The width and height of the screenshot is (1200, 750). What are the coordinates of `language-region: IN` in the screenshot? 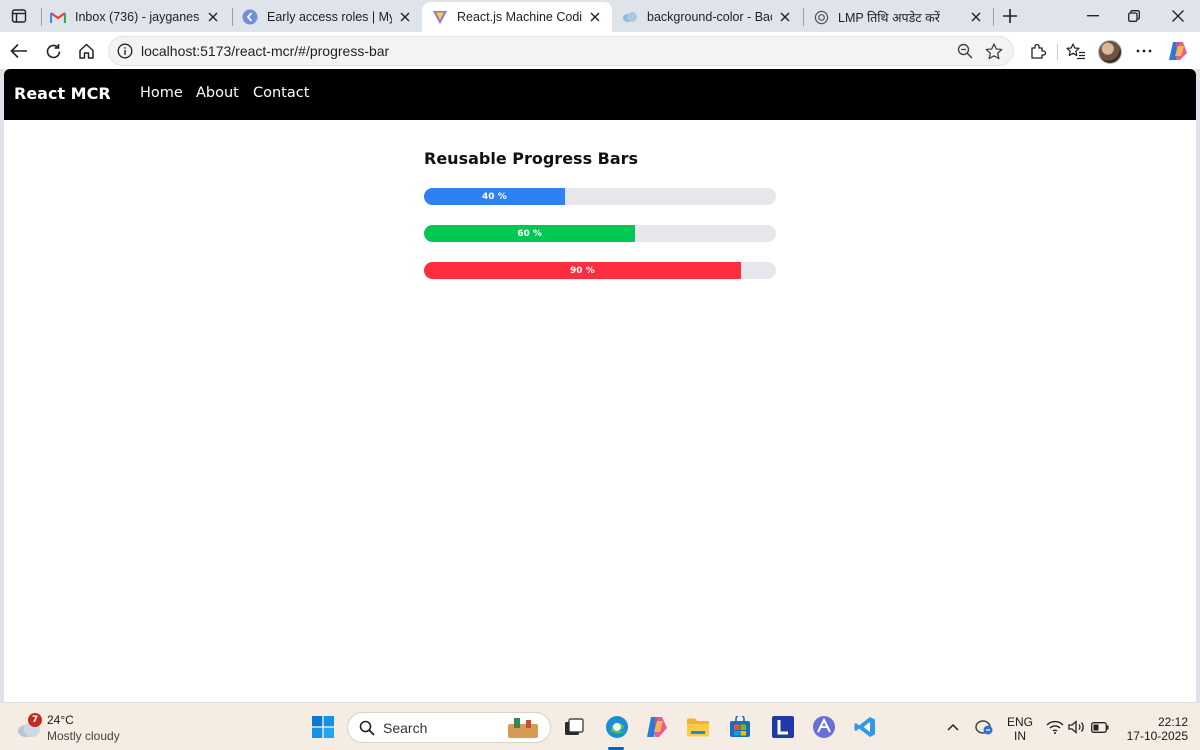 It's located at (1020, 736).